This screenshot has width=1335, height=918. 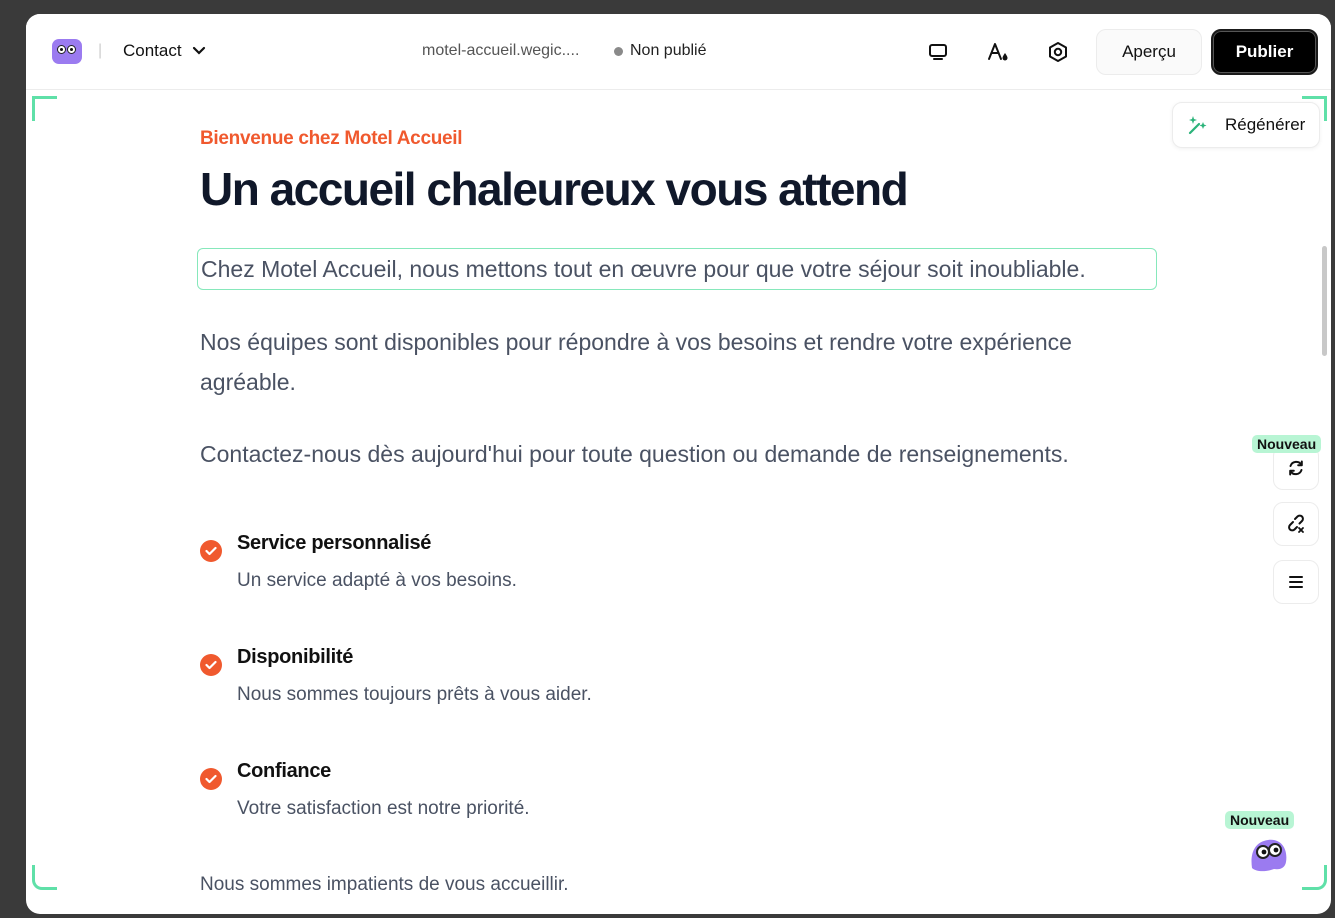 I want to click on status-dot-icon, so click(x=618, y=51).